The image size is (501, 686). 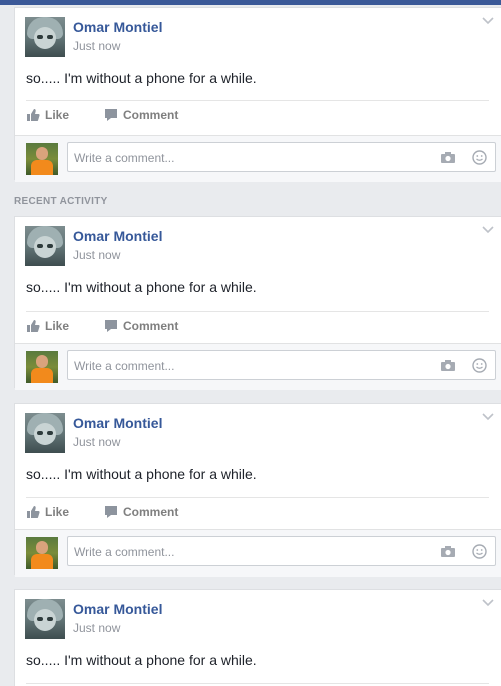 What do you see at coordinates (250, 2) in the screenshot?
I see `top-bar` at bounding box center [250, 2].